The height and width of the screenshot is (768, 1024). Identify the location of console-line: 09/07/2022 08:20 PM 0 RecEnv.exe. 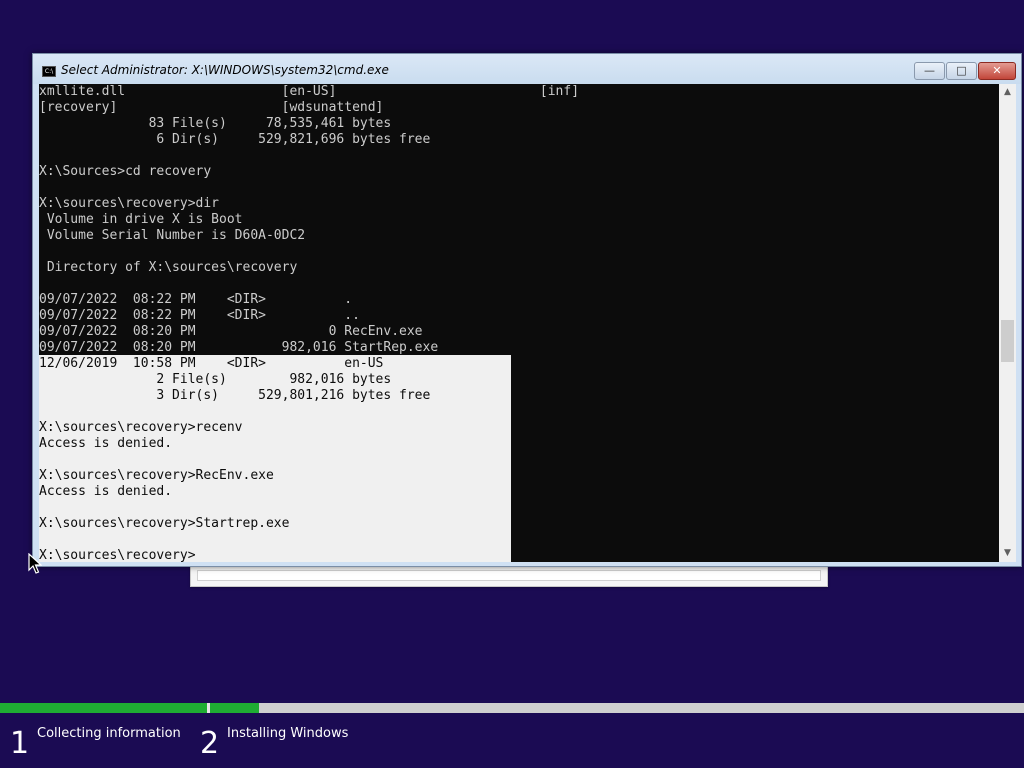
(231, 331).